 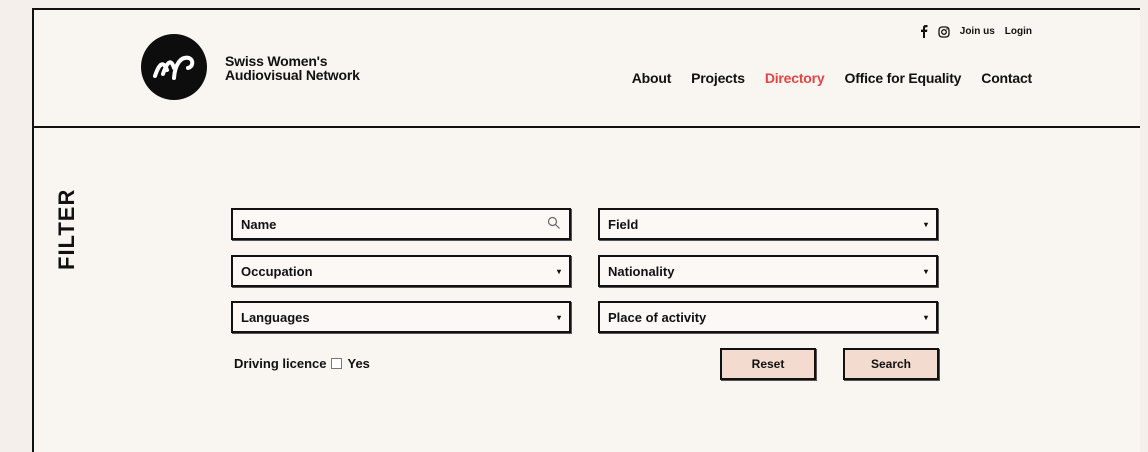 I want to click on nationality-select: Nationality ▾, so click(x=768, y=271).